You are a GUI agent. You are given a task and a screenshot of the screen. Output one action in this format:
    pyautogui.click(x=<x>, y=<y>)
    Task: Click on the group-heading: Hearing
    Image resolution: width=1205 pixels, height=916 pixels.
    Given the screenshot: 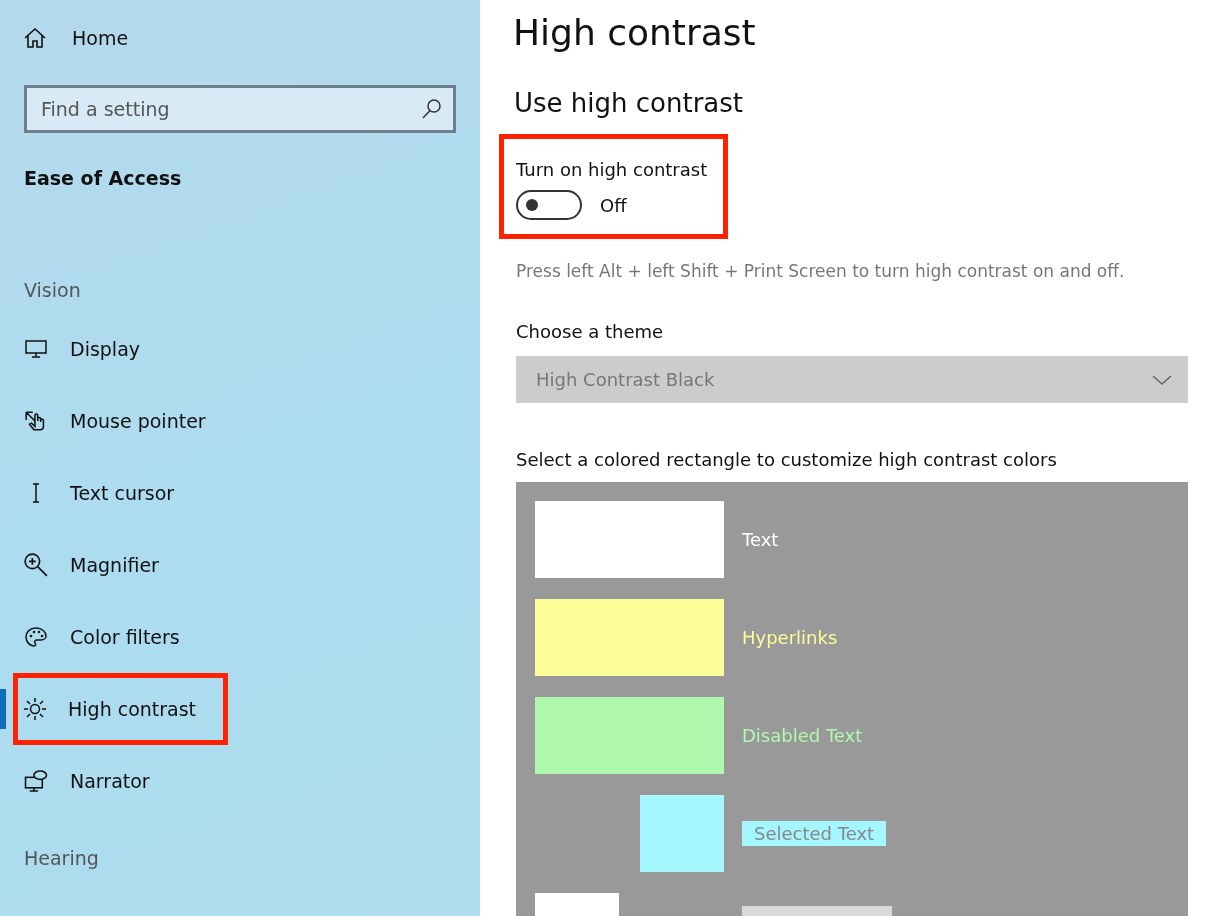 What is the action you would take?
    pyautogui.click(x=62, y=859)
    